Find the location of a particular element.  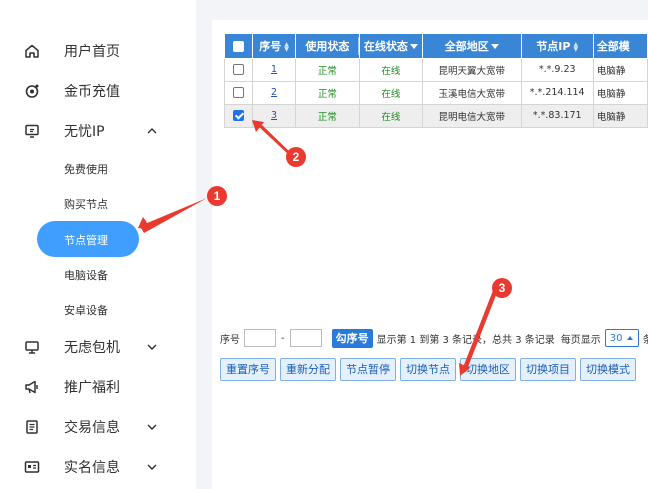

table-row: 1 正常 在线 昆明天翼大宽带 *.*.9.23 电脑静 is located at coordinates (435, 69).